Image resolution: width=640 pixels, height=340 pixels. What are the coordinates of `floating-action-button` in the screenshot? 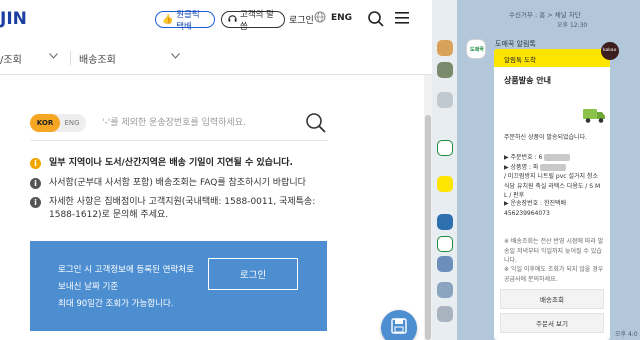 It's located at (399, 325).